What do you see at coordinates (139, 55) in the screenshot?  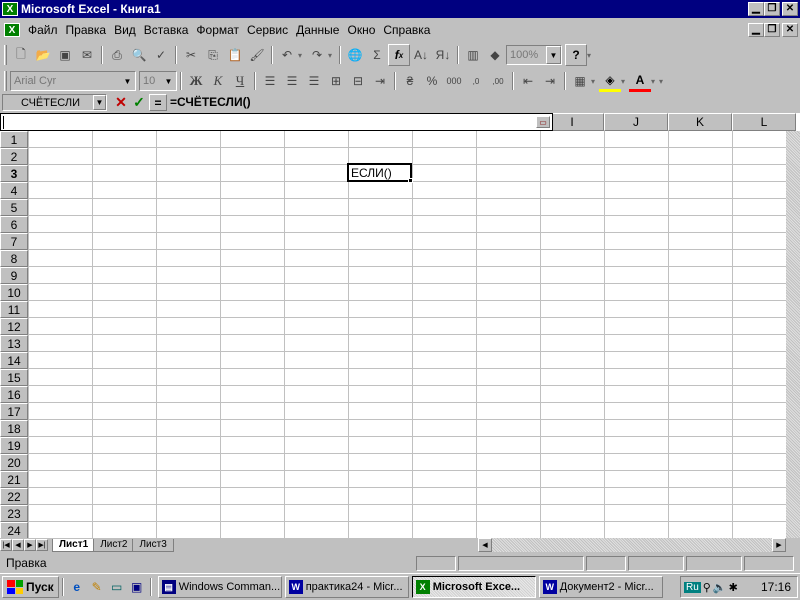 I see `print-preview-icon: 🔍` at bounding box center [139, 55].